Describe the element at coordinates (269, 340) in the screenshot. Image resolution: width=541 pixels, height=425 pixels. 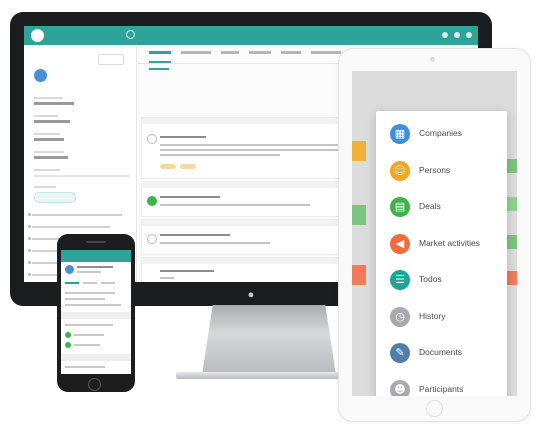
I see `monitor-stand` at that location.